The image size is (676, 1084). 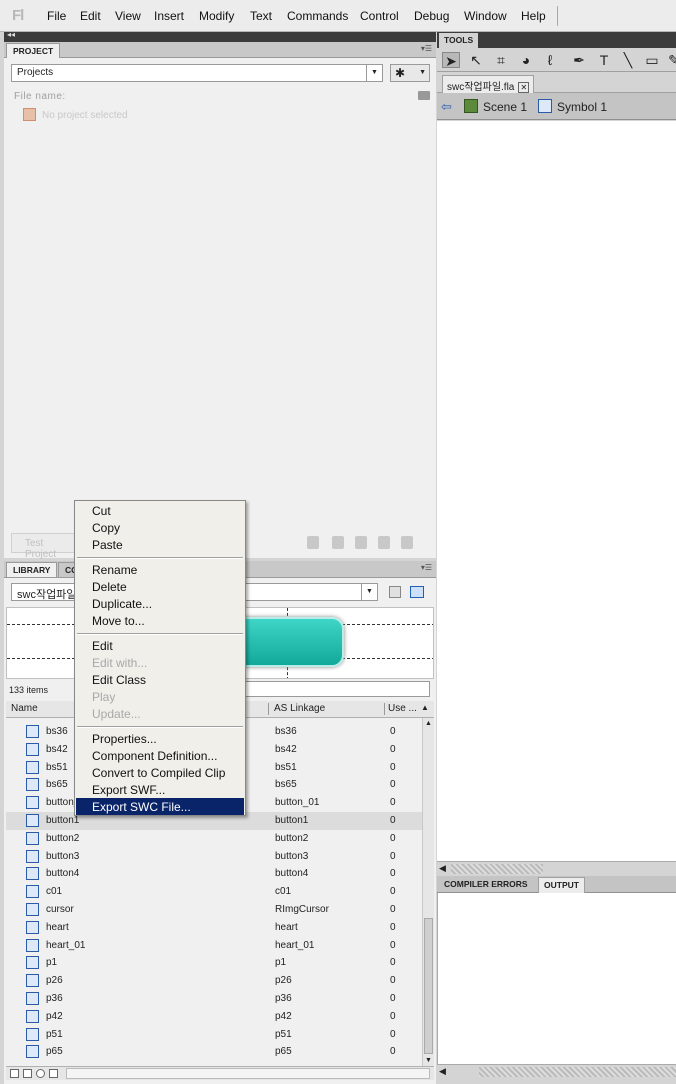 I want to click on projects-dropdown: Projects ▼, so click(x=197, y=73).